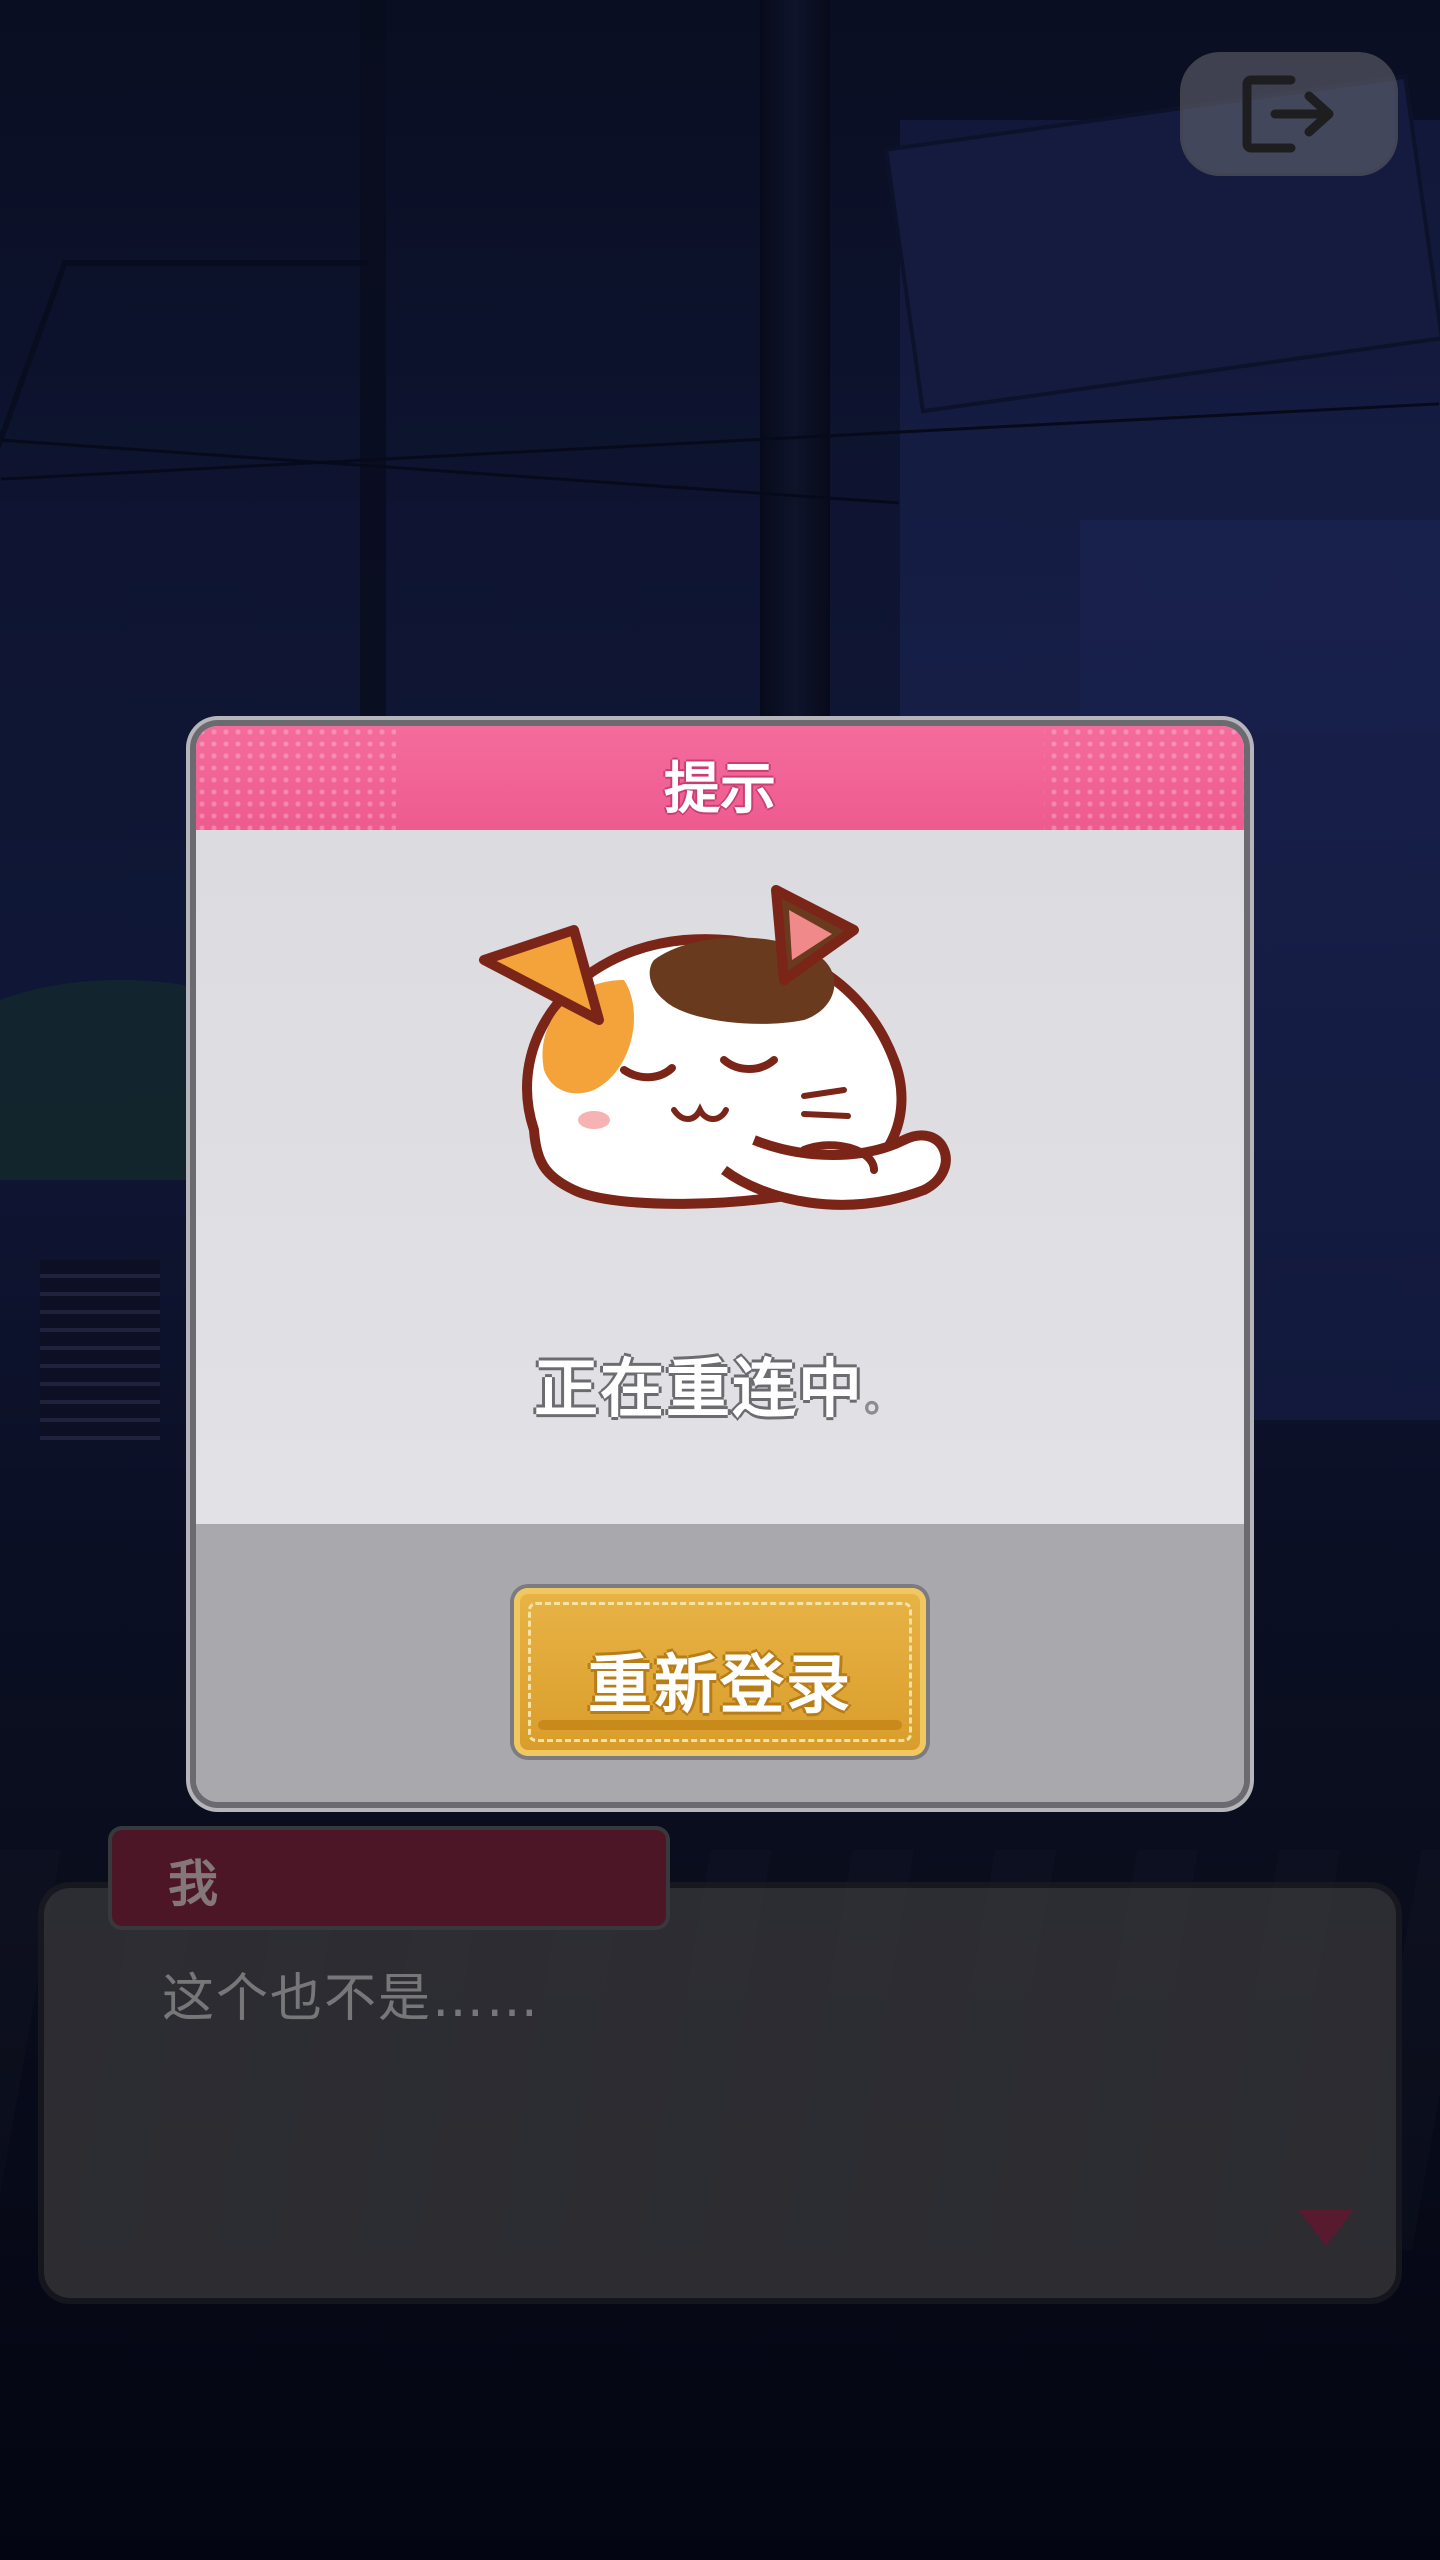 The height and width of the screenshot is (2560, 1440). Describe the element at coordinates (699, 1390) in the screenshot. I see `status-label: 正在重连中` at that location.